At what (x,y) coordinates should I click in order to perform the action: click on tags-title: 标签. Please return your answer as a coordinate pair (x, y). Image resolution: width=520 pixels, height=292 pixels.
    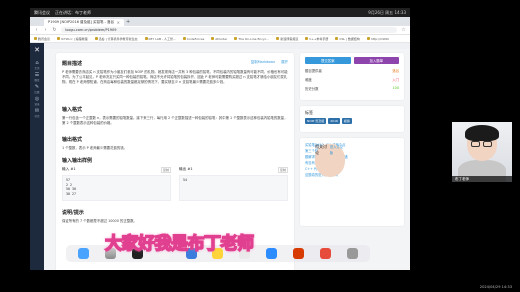
    Looking at the image, I should click on (309, 112).